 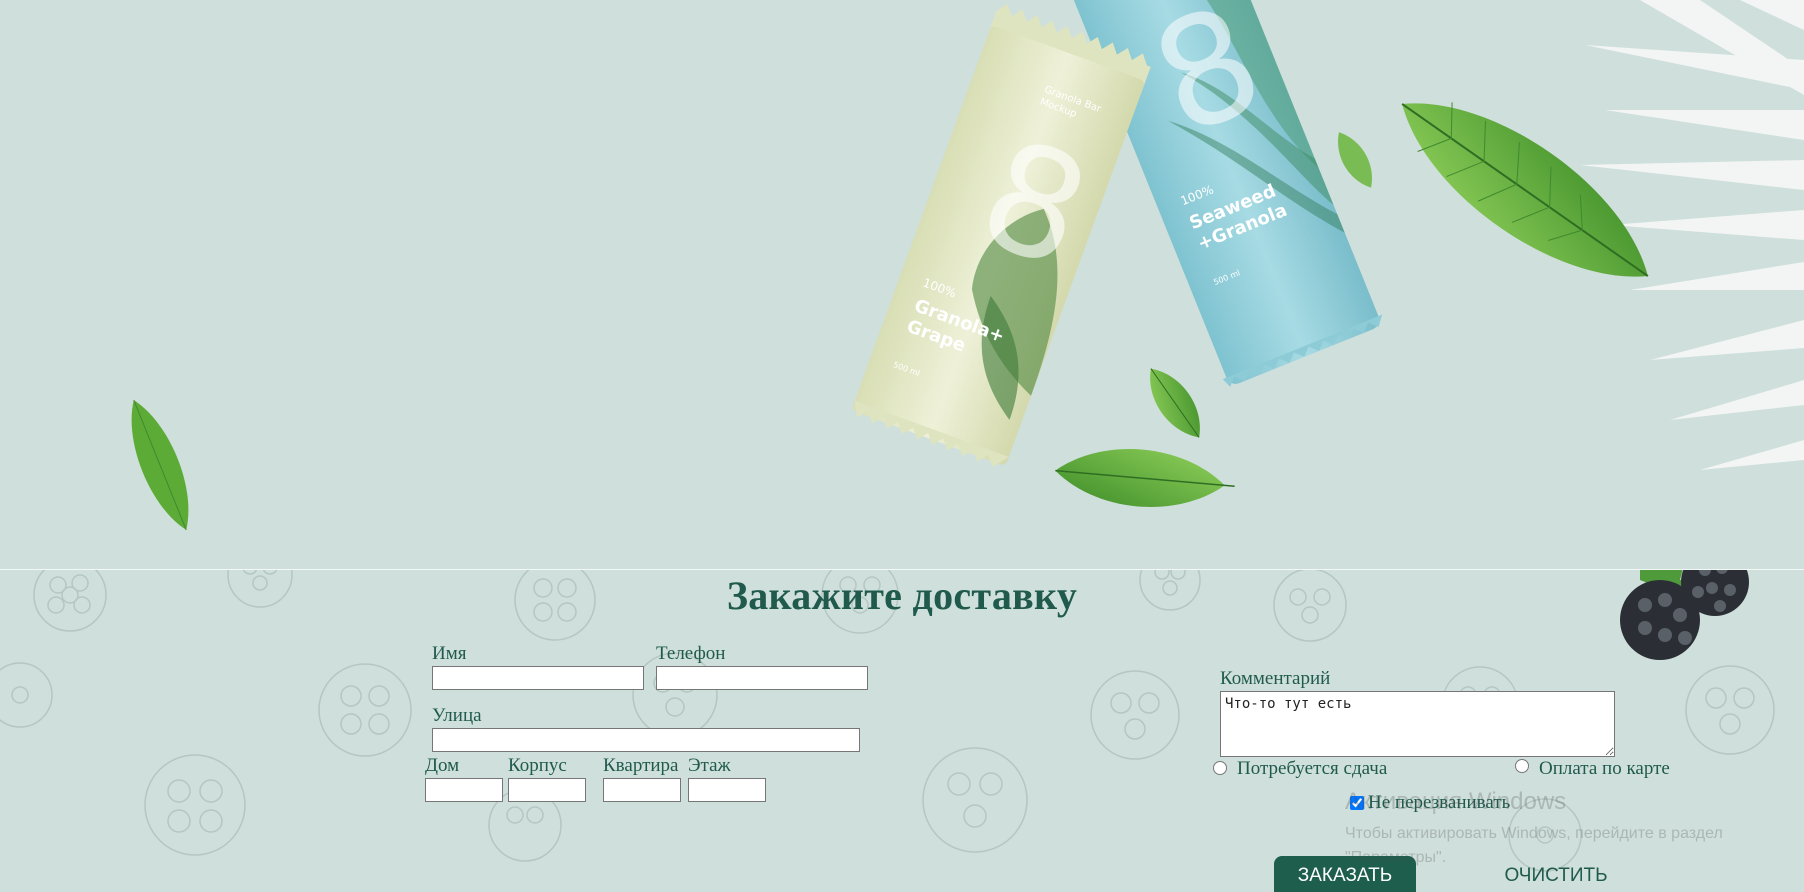 What do you see at coordinates (1417, 724) in the screenshot?
I see `comment-textarea: Что-то тут есть` at bounding box center [1417, 724].